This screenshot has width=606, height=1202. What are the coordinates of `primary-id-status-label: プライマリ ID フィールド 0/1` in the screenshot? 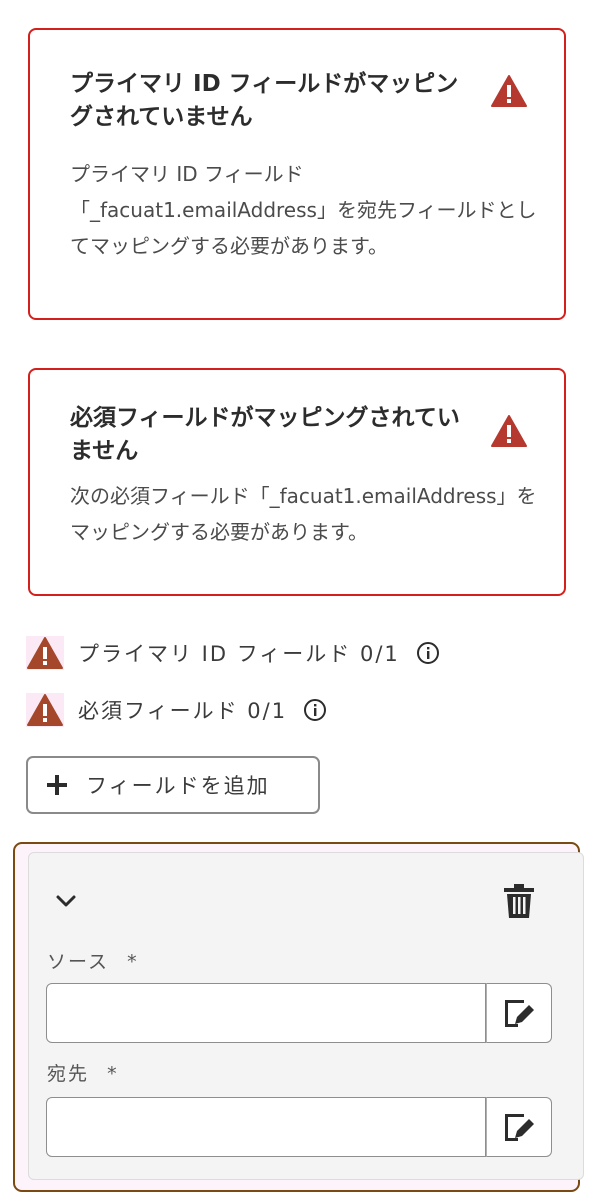 It's located at (239, 654).